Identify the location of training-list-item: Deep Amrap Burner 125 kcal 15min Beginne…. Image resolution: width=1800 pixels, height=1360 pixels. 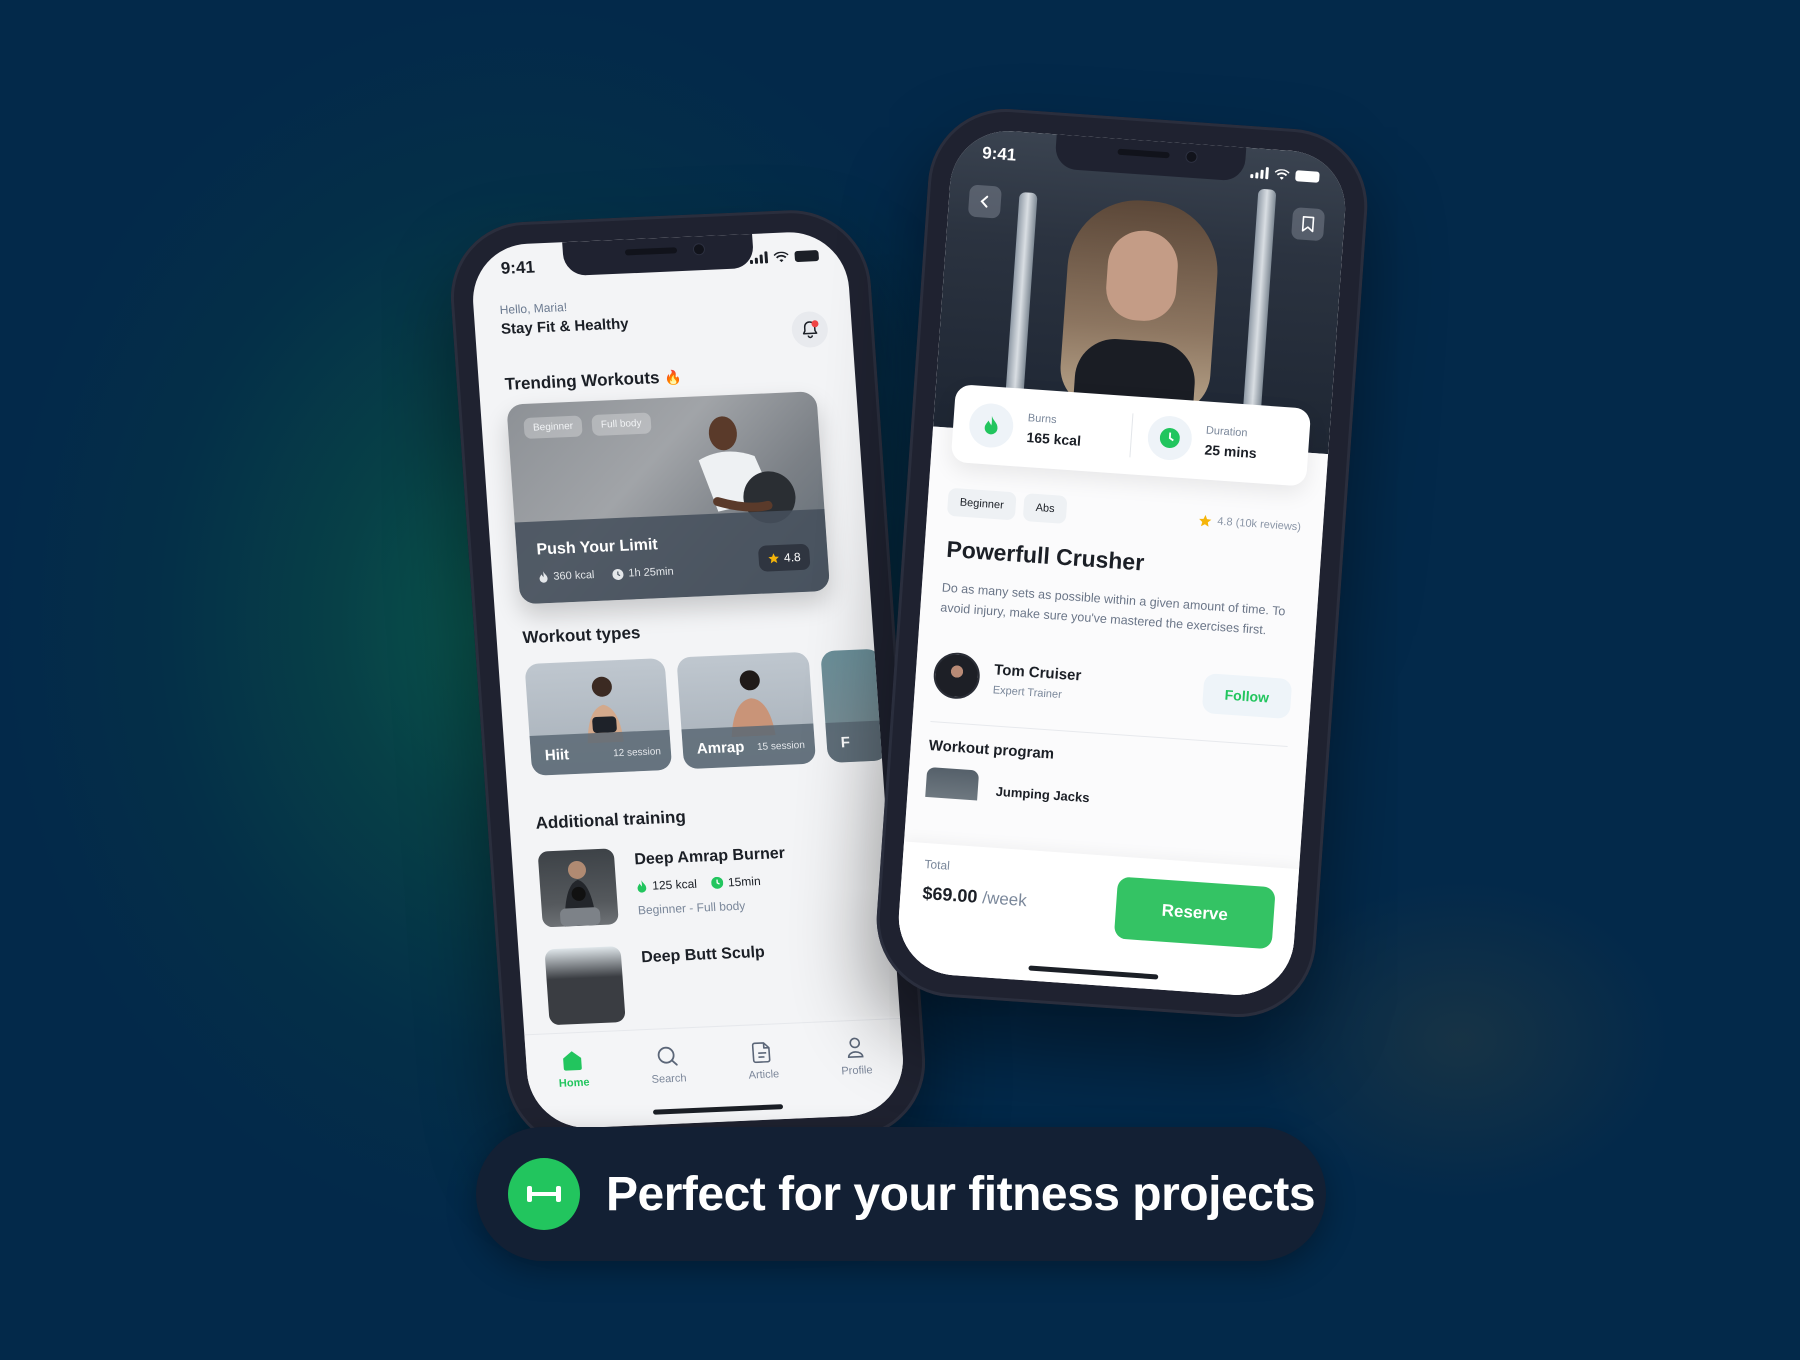
(663, 884).